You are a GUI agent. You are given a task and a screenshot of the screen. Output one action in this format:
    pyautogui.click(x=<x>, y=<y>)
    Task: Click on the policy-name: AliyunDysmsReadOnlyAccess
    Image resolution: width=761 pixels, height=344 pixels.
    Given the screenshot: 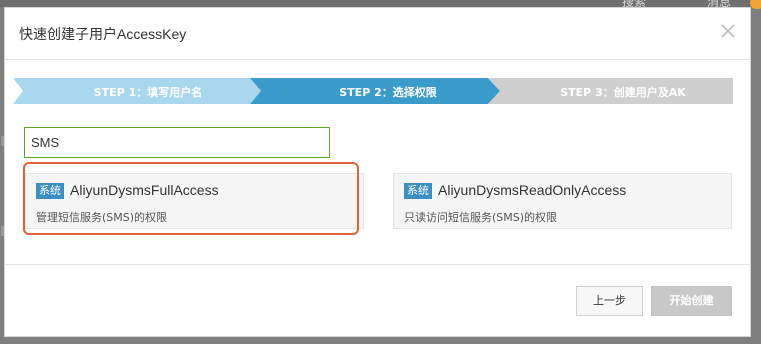 What is the action you would take?
    pyautogui.click(x=532, y=190)
    